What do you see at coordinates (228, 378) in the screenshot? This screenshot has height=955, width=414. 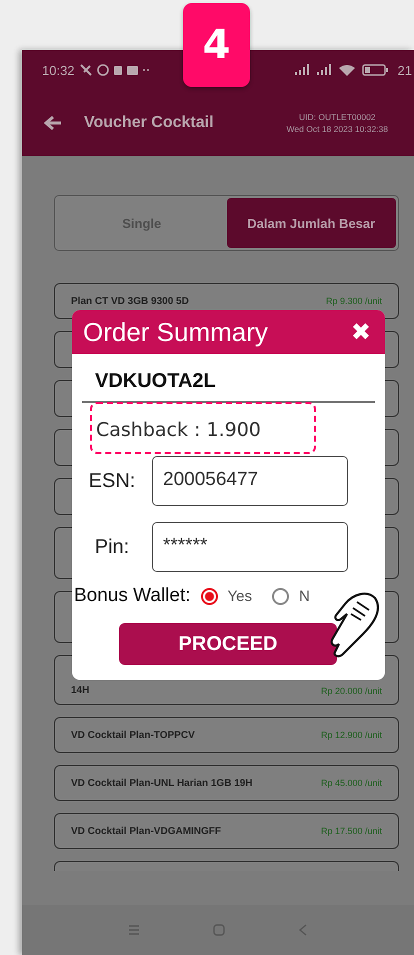 I see `product-code: VDKUOTA2L` at bounding box center [228, 378].